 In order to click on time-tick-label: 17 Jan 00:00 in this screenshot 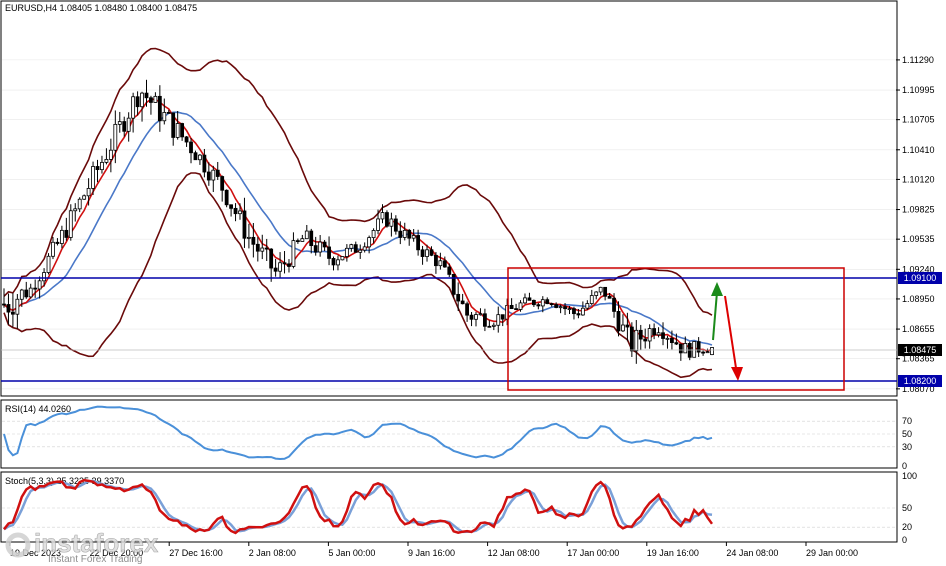, I will do `click(593, 553)`.